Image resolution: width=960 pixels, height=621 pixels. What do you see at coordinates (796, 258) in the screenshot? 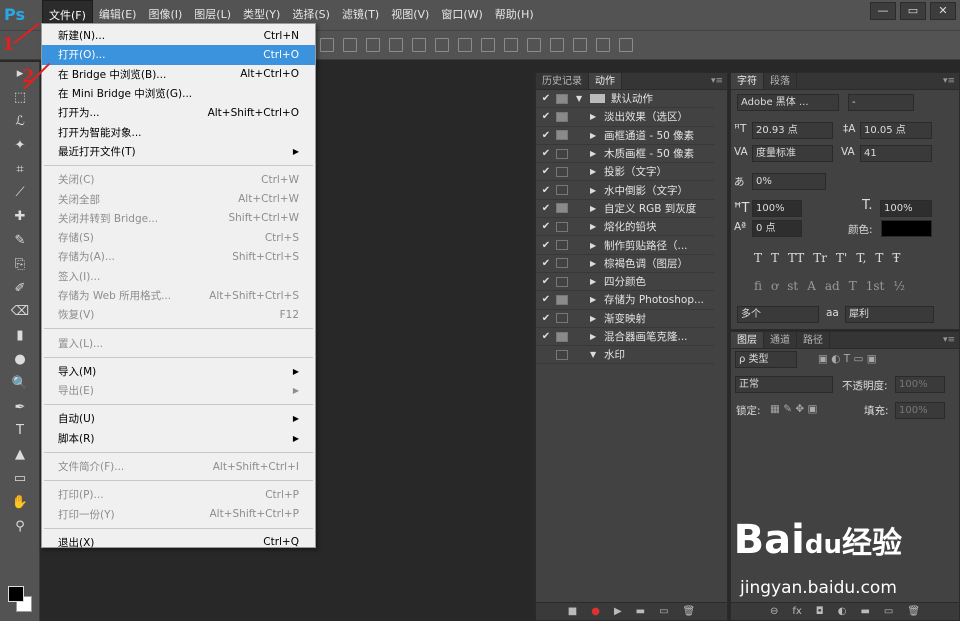
I see `text-style-button: TT` at bounding box center [796, 258].